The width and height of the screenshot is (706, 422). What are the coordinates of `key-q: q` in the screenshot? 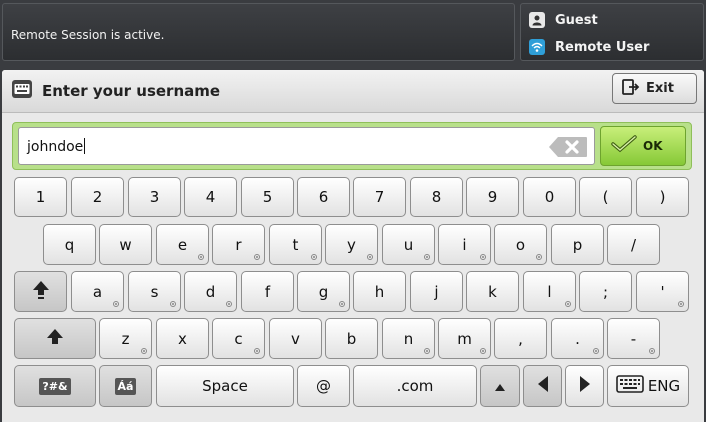 It's located at (69, 244).